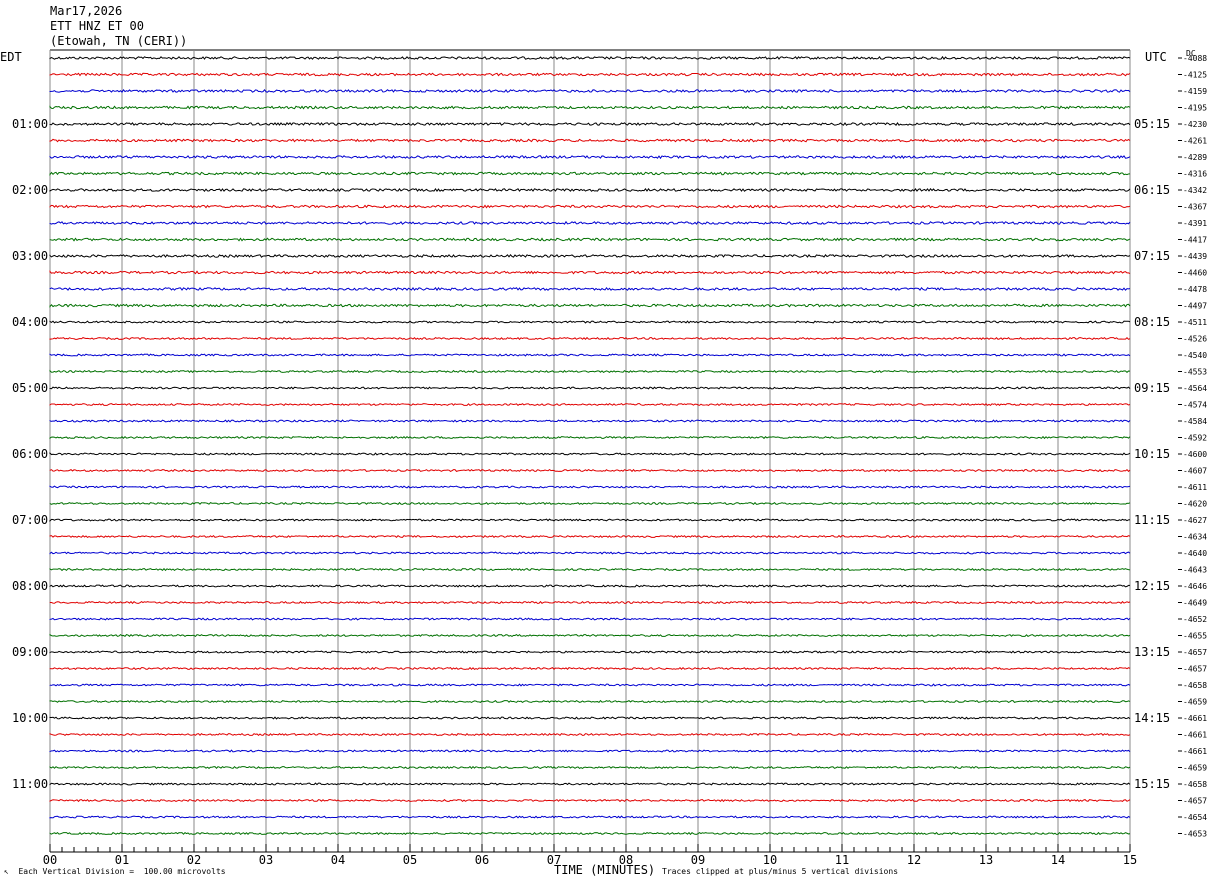 The image size is (1210, 886). I want to click on left-hour-label: 07:00, so click(30, 520).